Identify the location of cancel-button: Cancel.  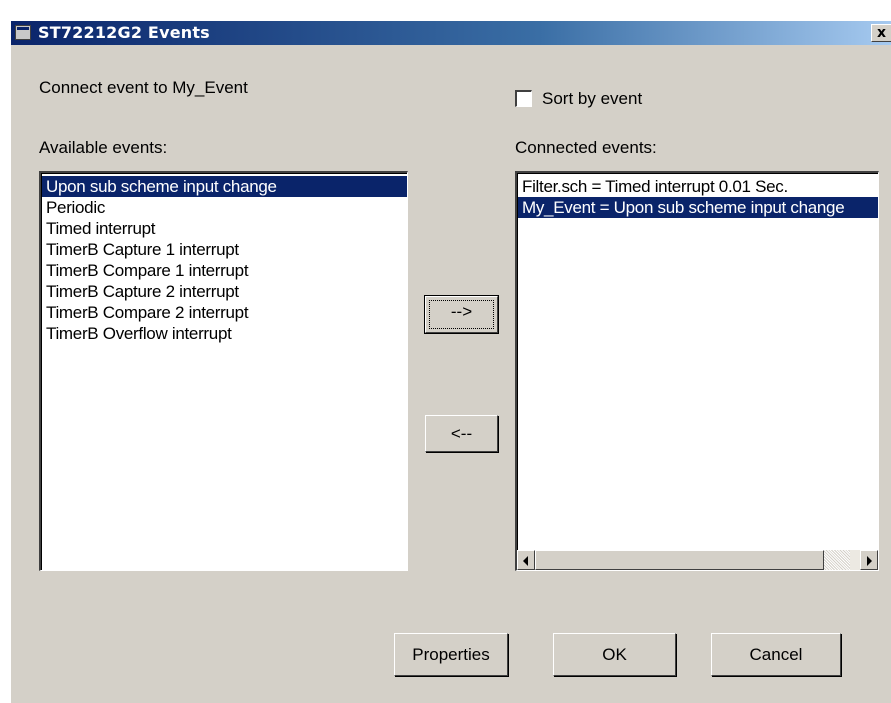
(776, 654).